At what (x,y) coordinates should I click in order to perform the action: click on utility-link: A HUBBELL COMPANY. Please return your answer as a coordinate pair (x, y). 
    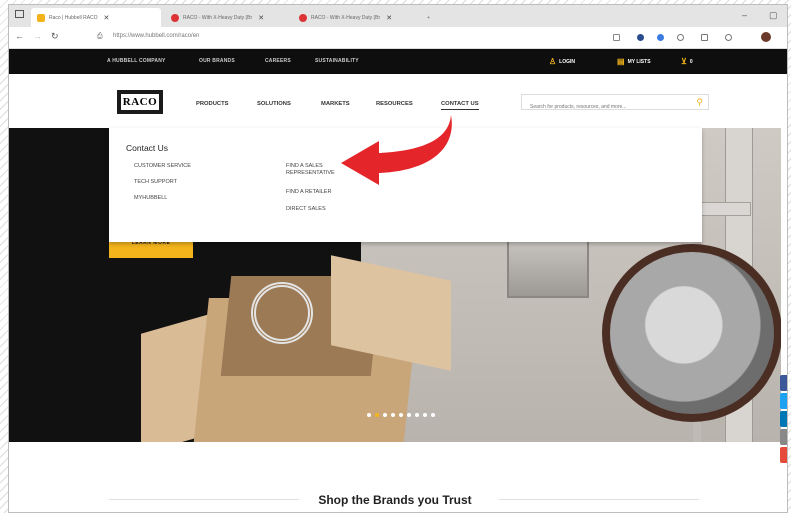
    Looking at the image, I should click on (136, 61).